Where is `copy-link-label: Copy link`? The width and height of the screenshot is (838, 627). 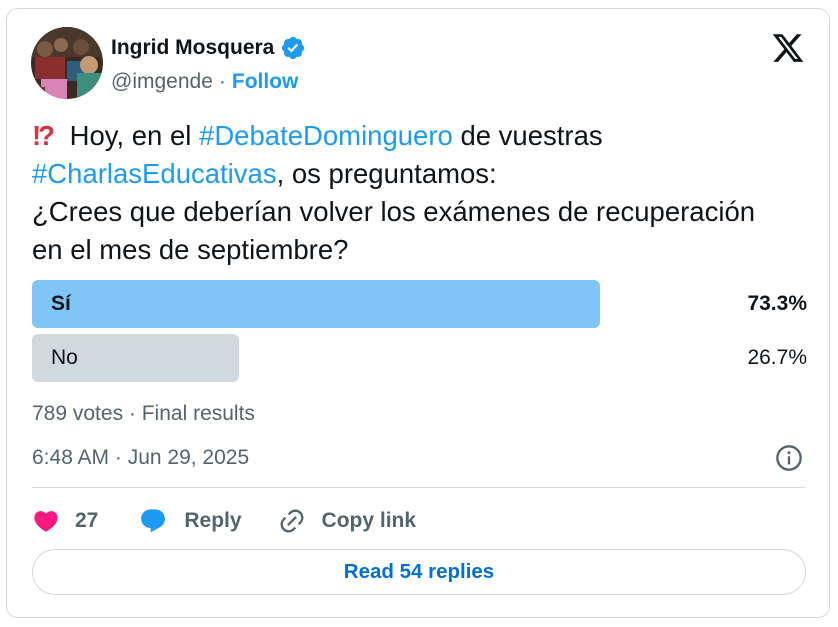
copy-link-label: Copy link is located at coordinates (369, 520).